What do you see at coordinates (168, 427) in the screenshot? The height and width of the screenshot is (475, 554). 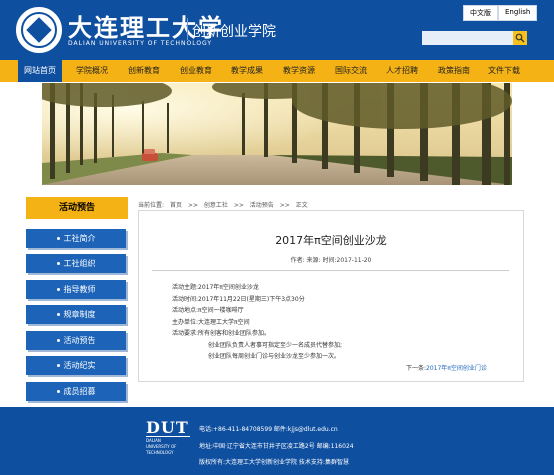 I see `dut-logo-mark: DUT` at bounding box center [168, 427].